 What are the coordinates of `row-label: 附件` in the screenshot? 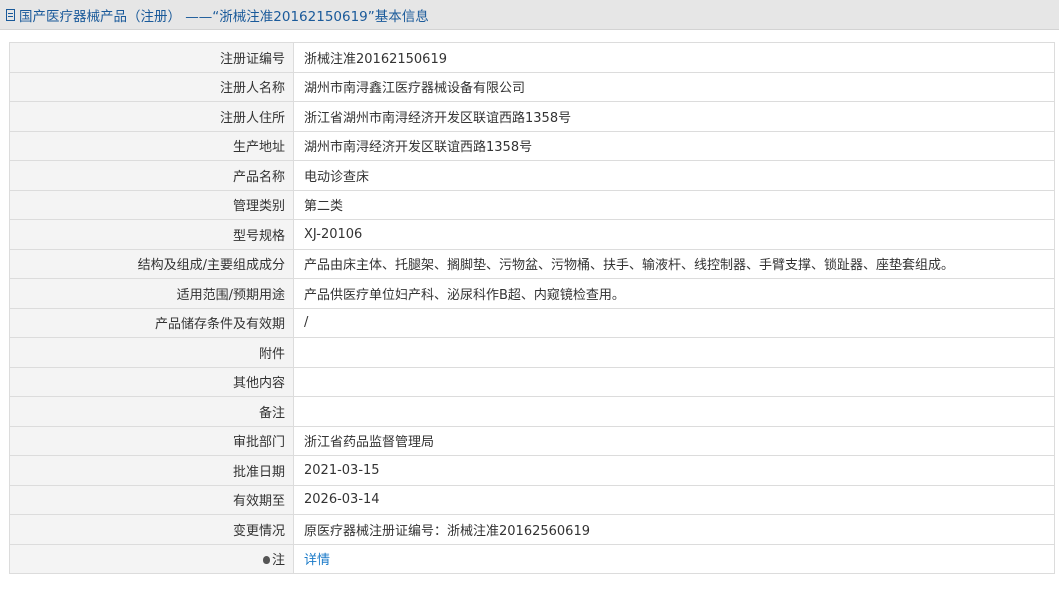 It's located at (151, 352).